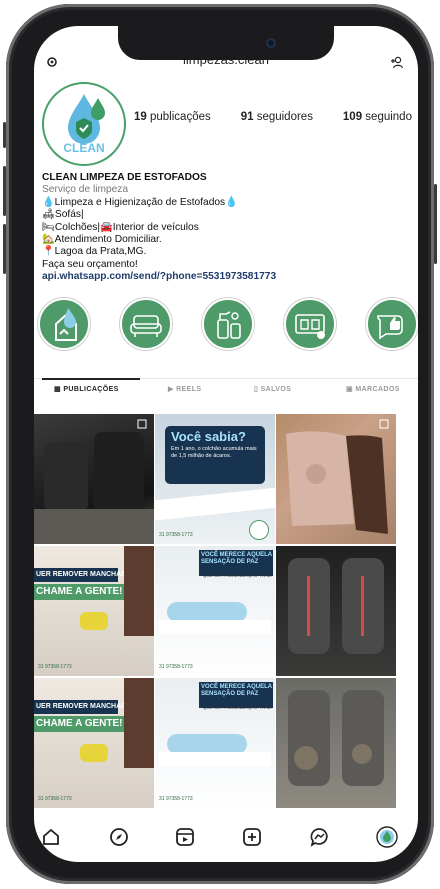  What do you see at coordinates (336, 611) in the screenshot?
I see `post-car-seats` at bounding box center [336, 611].